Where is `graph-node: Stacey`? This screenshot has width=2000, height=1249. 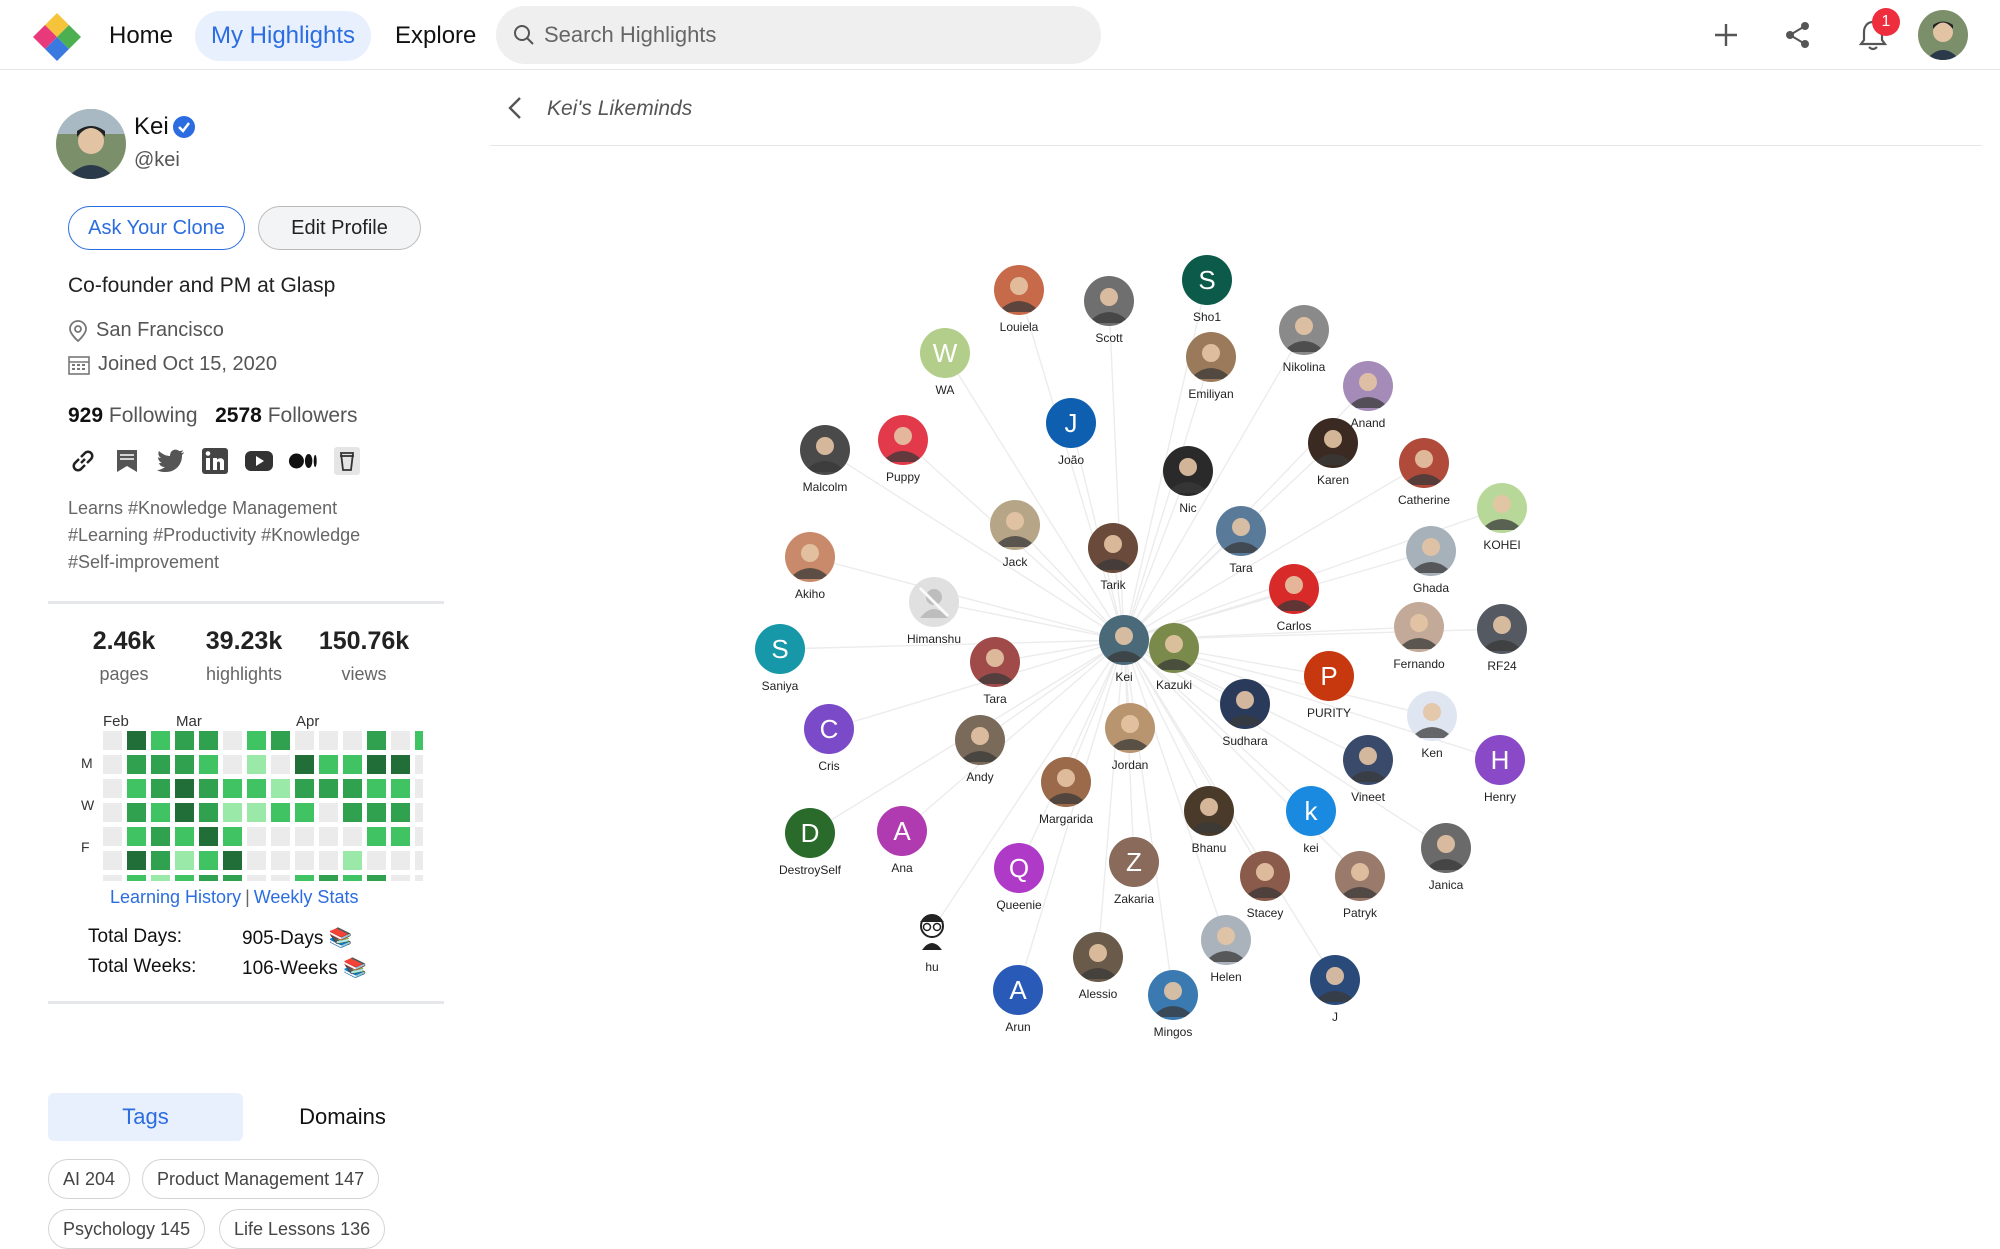
graph-node: Stacey is located at coordinates (1265, 885).